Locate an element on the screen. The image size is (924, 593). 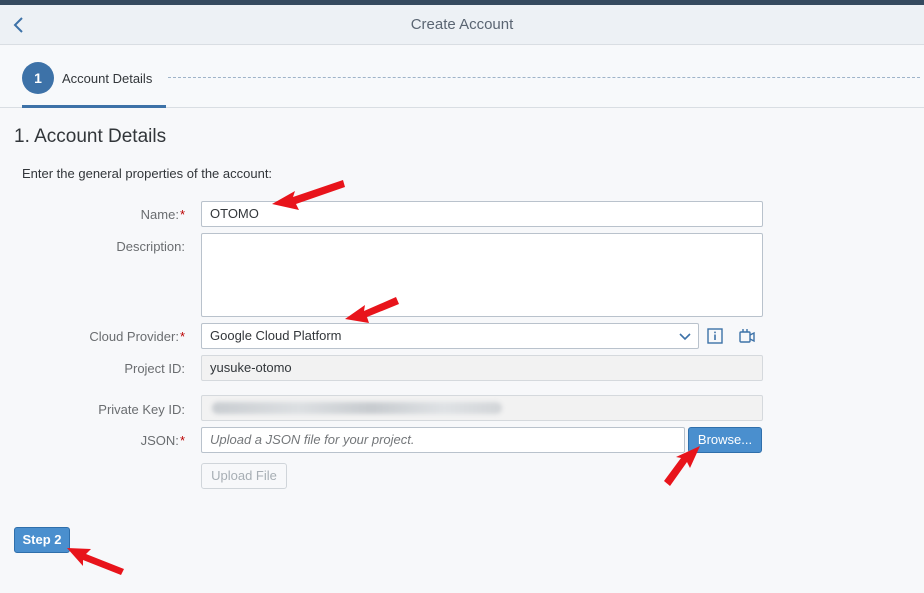
json-label: JSON:* is located at coordinates (162, 440).